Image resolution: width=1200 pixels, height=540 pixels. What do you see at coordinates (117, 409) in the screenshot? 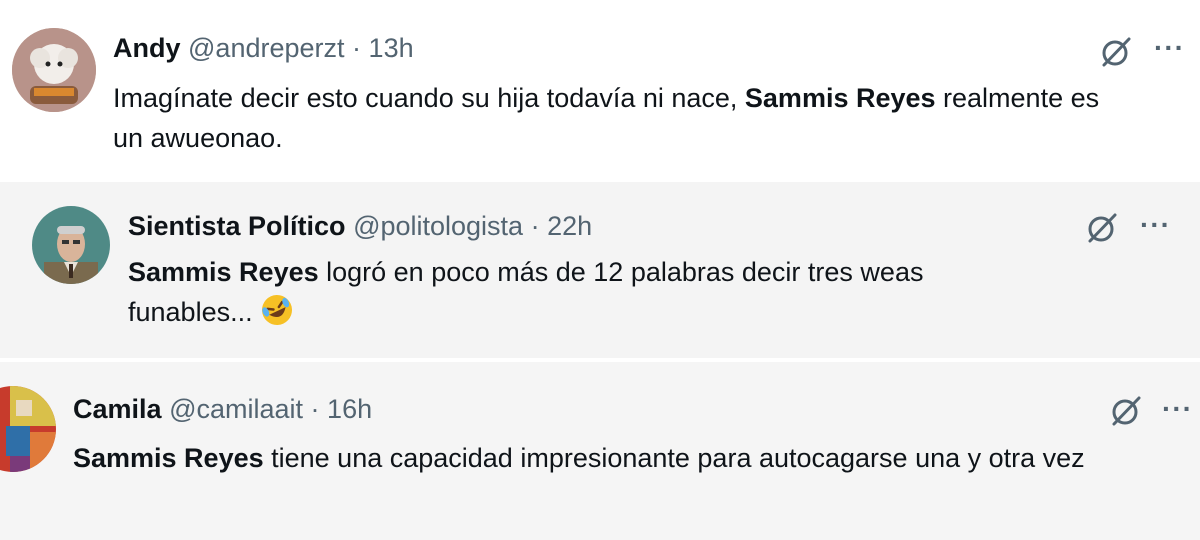
I see `author-name: Camila` at bounding box center [117, 409].